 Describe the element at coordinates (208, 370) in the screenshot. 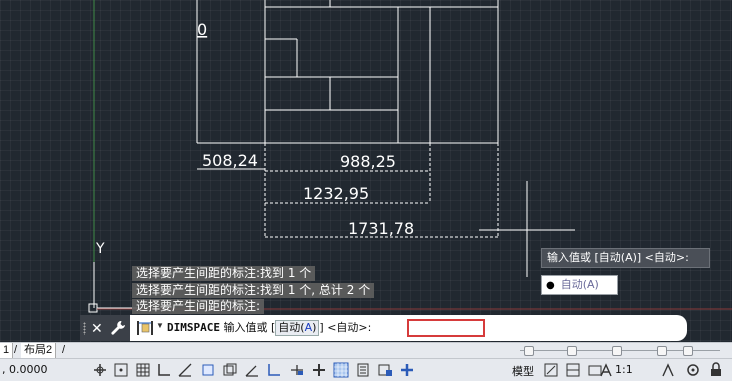

I see `osnap-icon` at that location.